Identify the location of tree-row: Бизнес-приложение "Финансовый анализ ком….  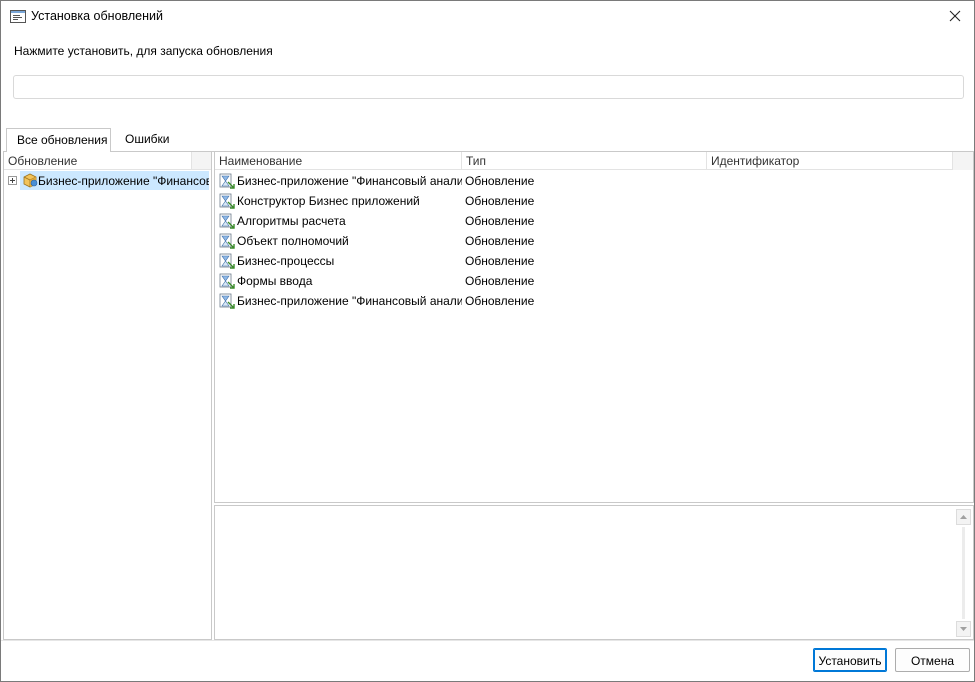
(107, 180).